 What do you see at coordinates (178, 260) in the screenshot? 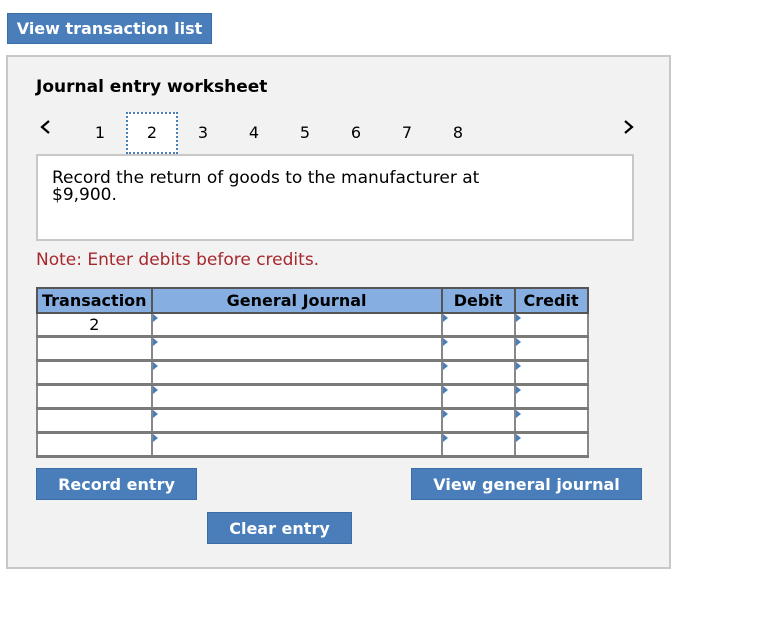
I see `note-text: Note: Enter debits before credits.` at bounding box center [178, 260].